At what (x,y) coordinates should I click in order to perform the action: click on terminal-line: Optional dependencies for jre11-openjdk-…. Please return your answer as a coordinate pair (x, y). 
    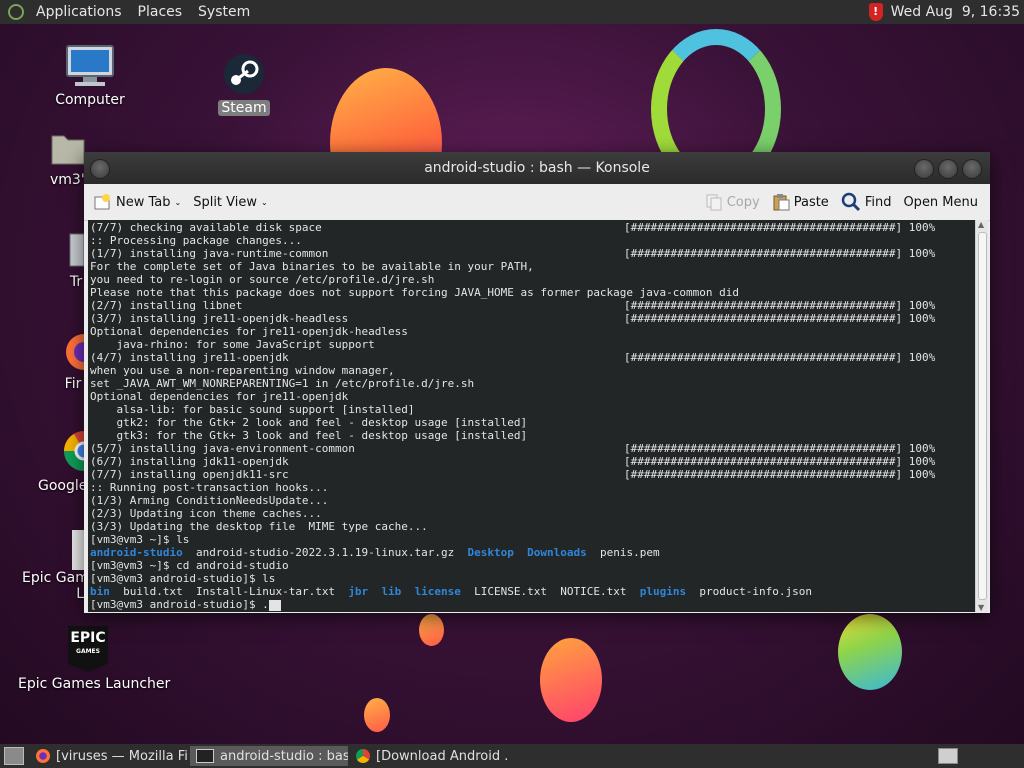
    Looking at the image, I should click on (531, 331).